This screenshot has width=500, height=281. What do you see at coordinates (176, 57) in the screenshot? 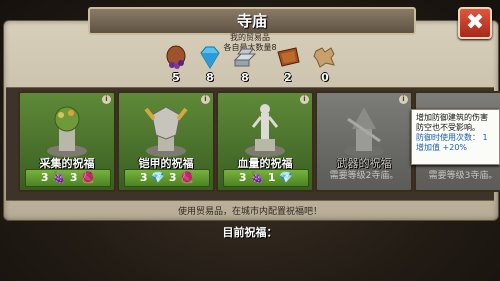
I see `grape-sack-icon` at bounding box center [176, 57].